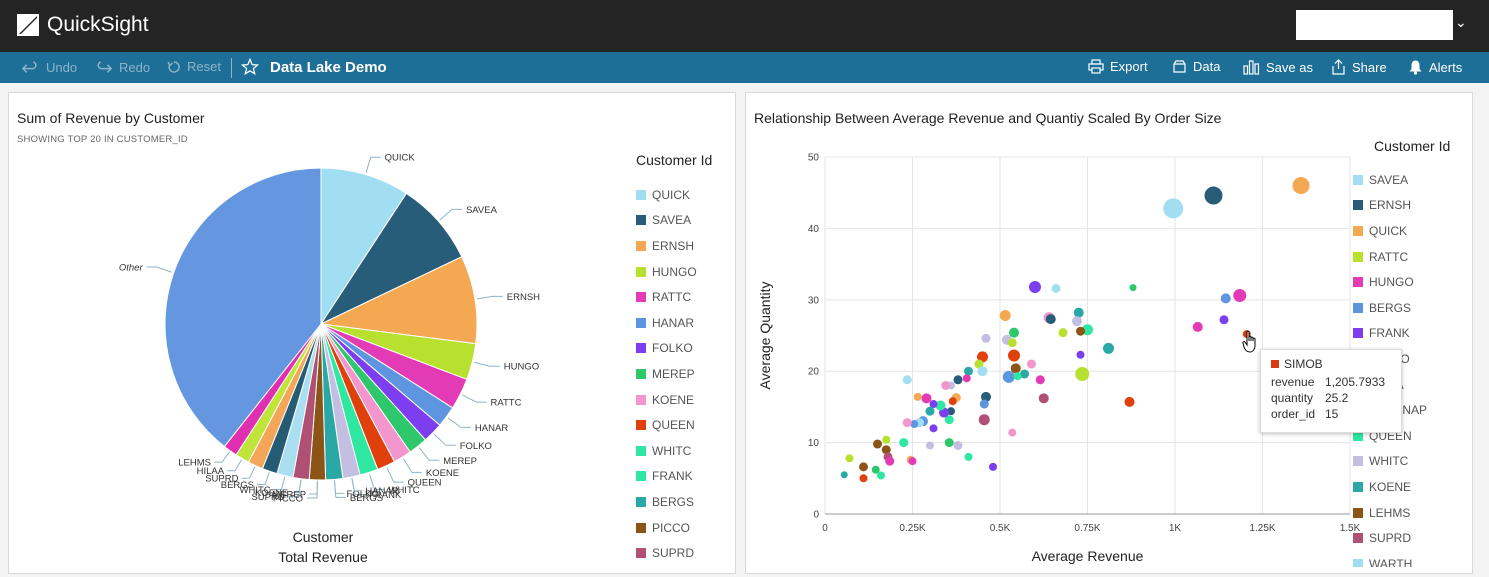 The image size is (1489, 577). I want to click on reset-button: Reset, so click(194, 66).